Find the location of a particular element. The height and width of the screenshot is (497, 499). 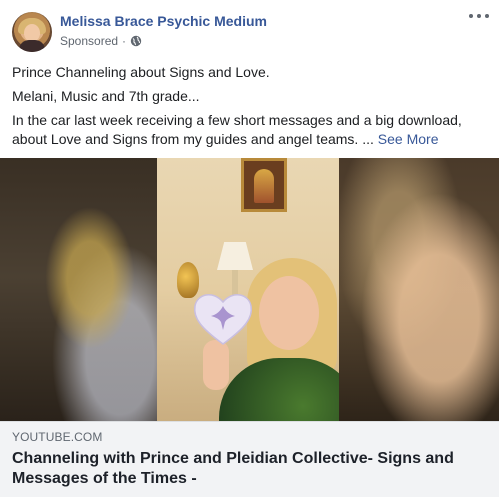

more-options-icon is located at coordinates (479, 16).